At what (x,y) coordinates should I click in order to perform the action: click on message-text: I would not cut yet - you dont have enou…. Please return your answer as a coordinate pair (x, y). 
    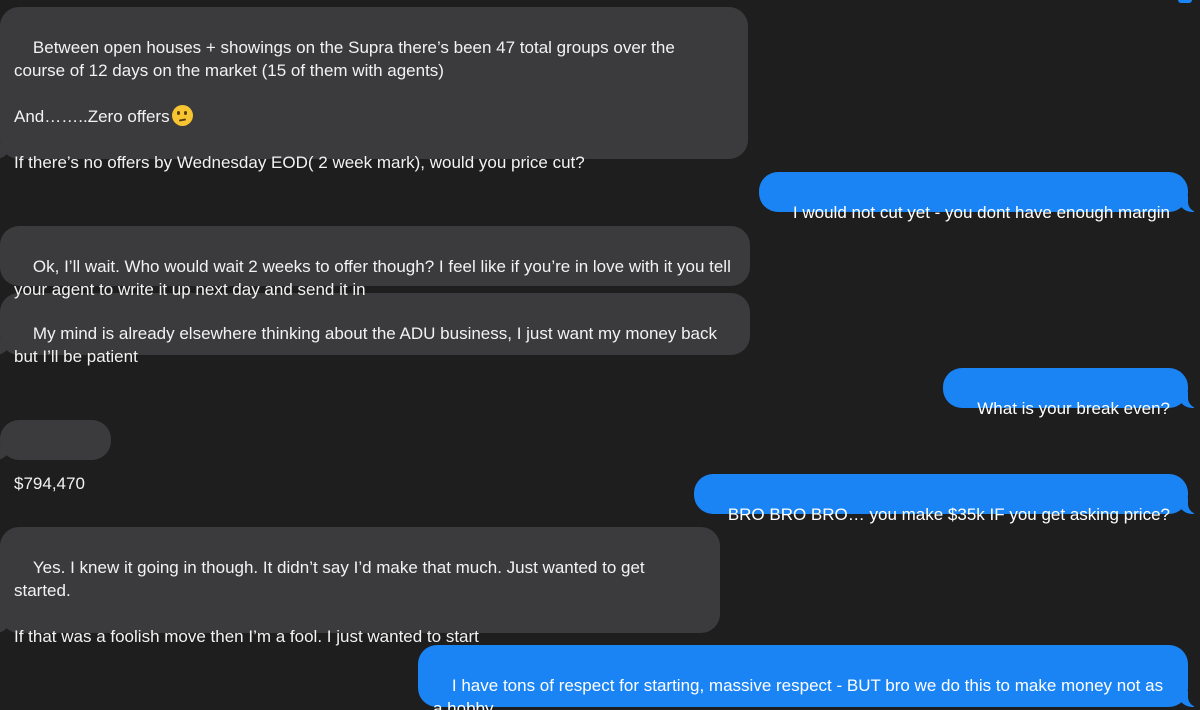
    Looking at the image, I should click on (981, 212).